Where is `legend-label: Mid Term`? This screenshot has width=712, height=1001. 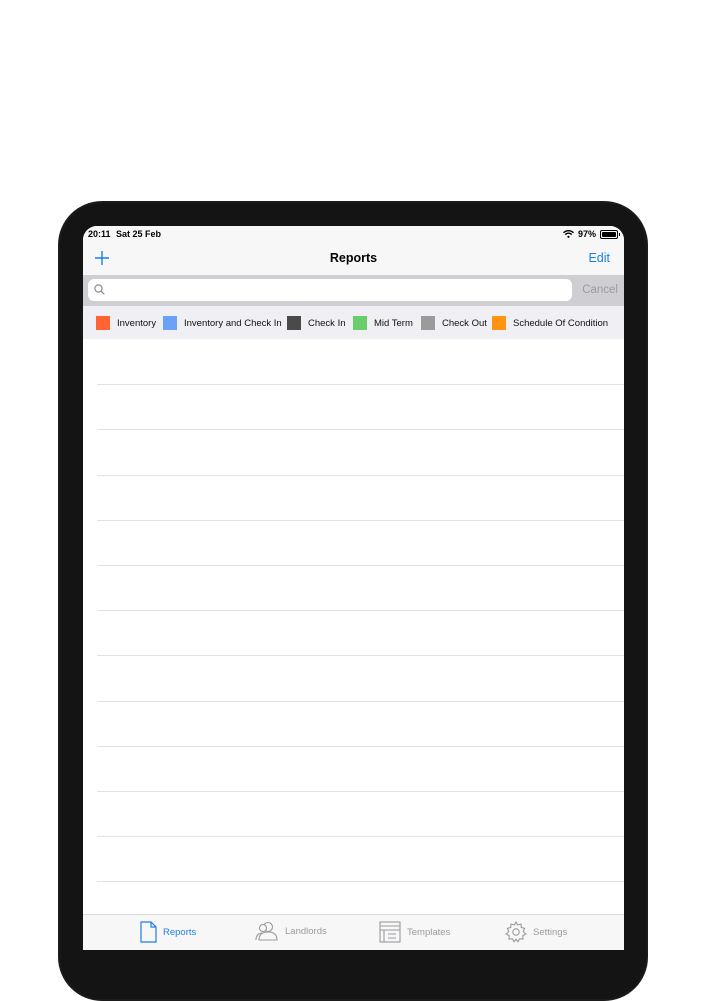
legend-label: Mid Term is located at coordinates (393, 323).